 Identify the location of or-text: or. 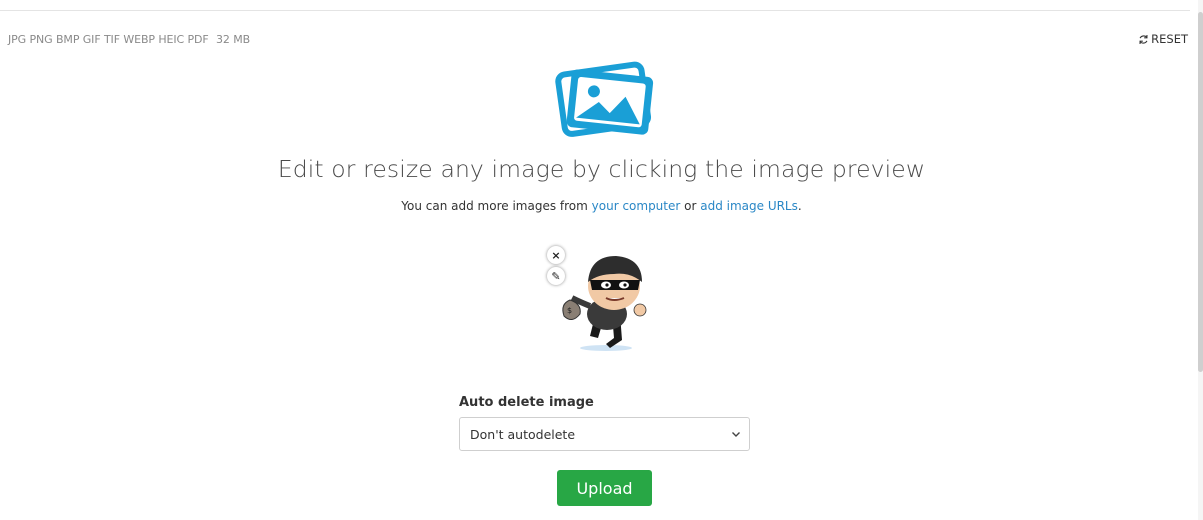
(690, 206).